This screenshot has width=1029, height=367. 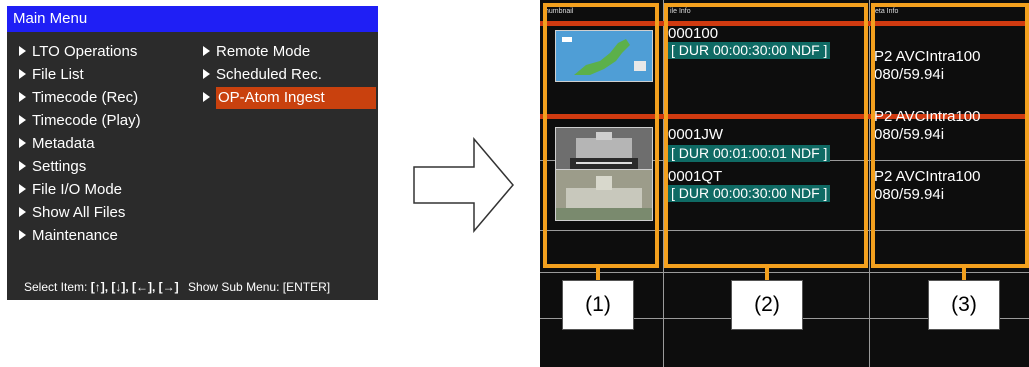 What do you see at coordinates (78, 52) in the screenshot?
I see `menu-item-lto-operations: LTO Operations` at bounding box center [78, 52].